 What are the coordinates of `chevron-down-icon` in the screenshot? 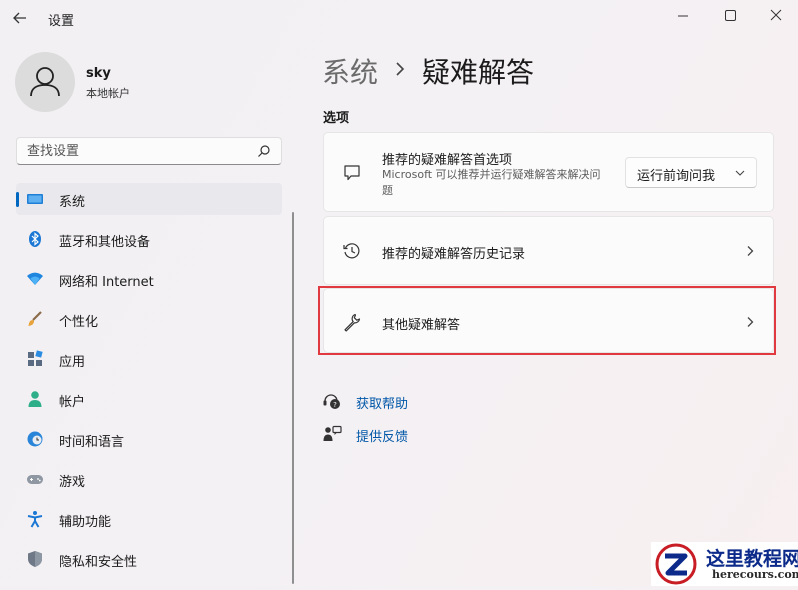 It's located at (740, 173).